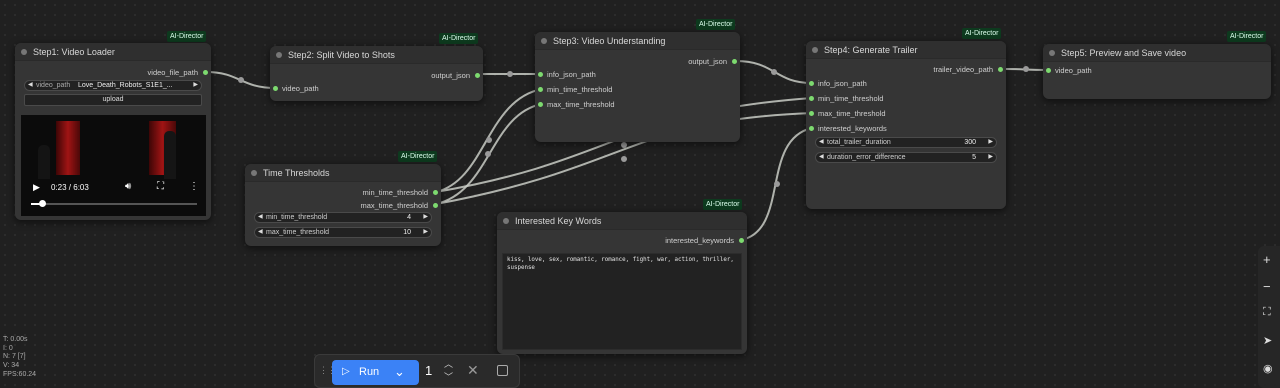 The width and height of the screenshot is (1280, 388). I want to click on node-header: Interested Key Words, so click(622, 221).